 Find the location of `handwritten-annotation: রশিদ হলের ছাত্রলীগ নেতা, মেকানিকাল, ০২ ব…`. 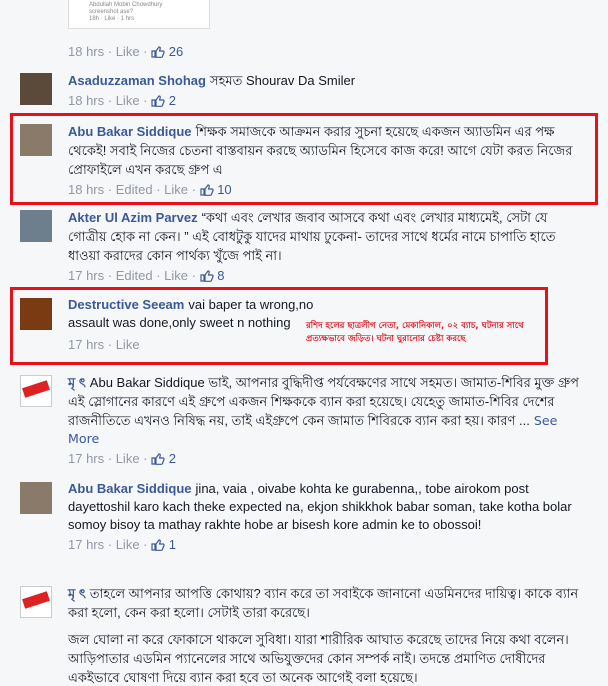

handwritten-annotation: রশিদ হলের ছাত্রলীগ নেতা, মেকানিকাল, ০২ ব… is located at coordinates (415, 332).